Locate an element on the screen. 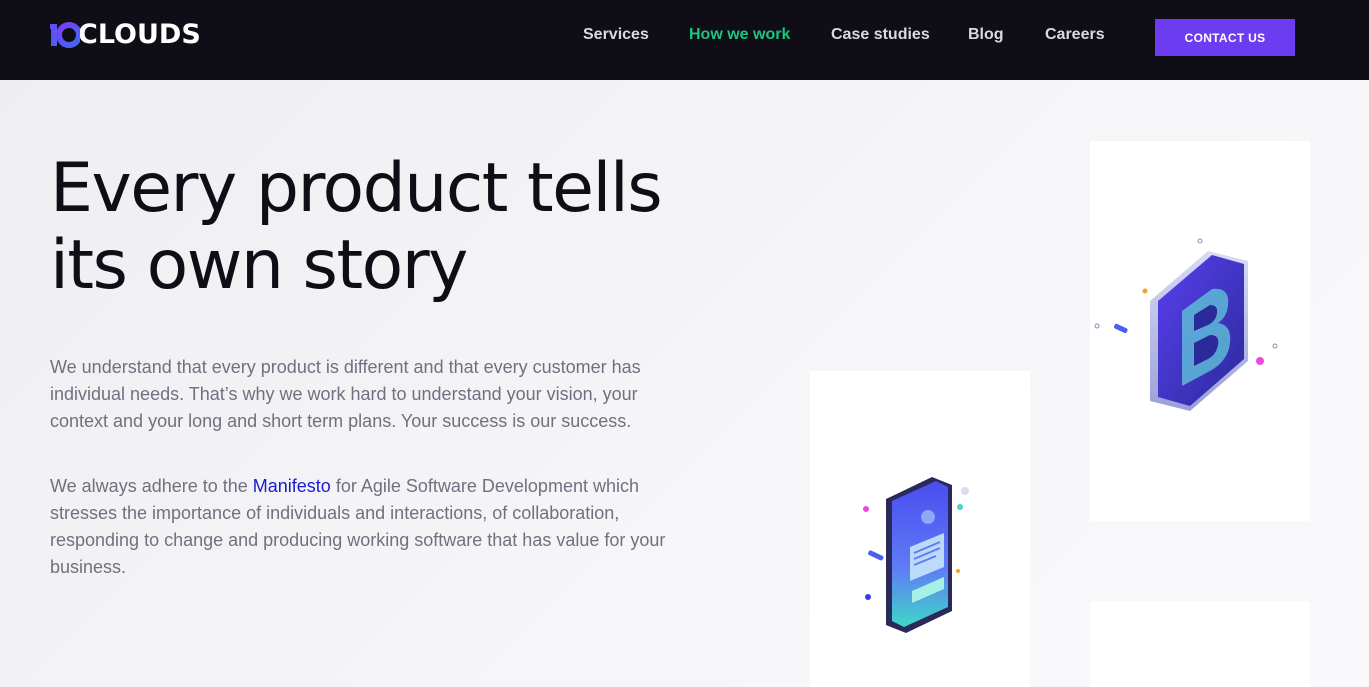 The width and height of the screenshot is (1369, 687). smartphone-icon is located at coordinates (916, 555).